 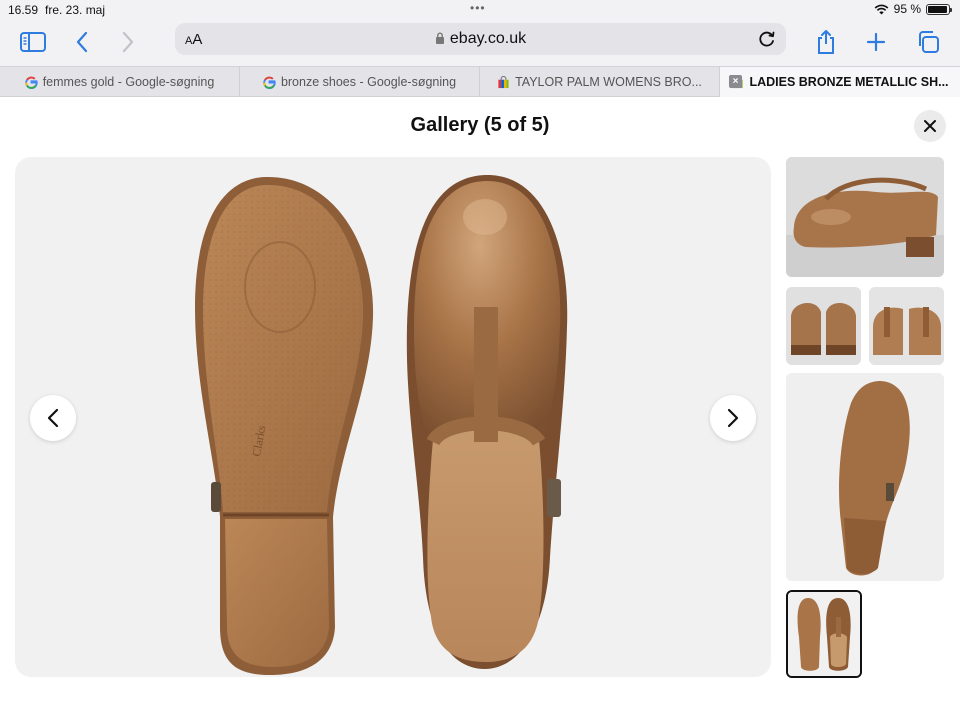 I want to click on status-date: fre. 23. maj, so click(x=75, y=10).